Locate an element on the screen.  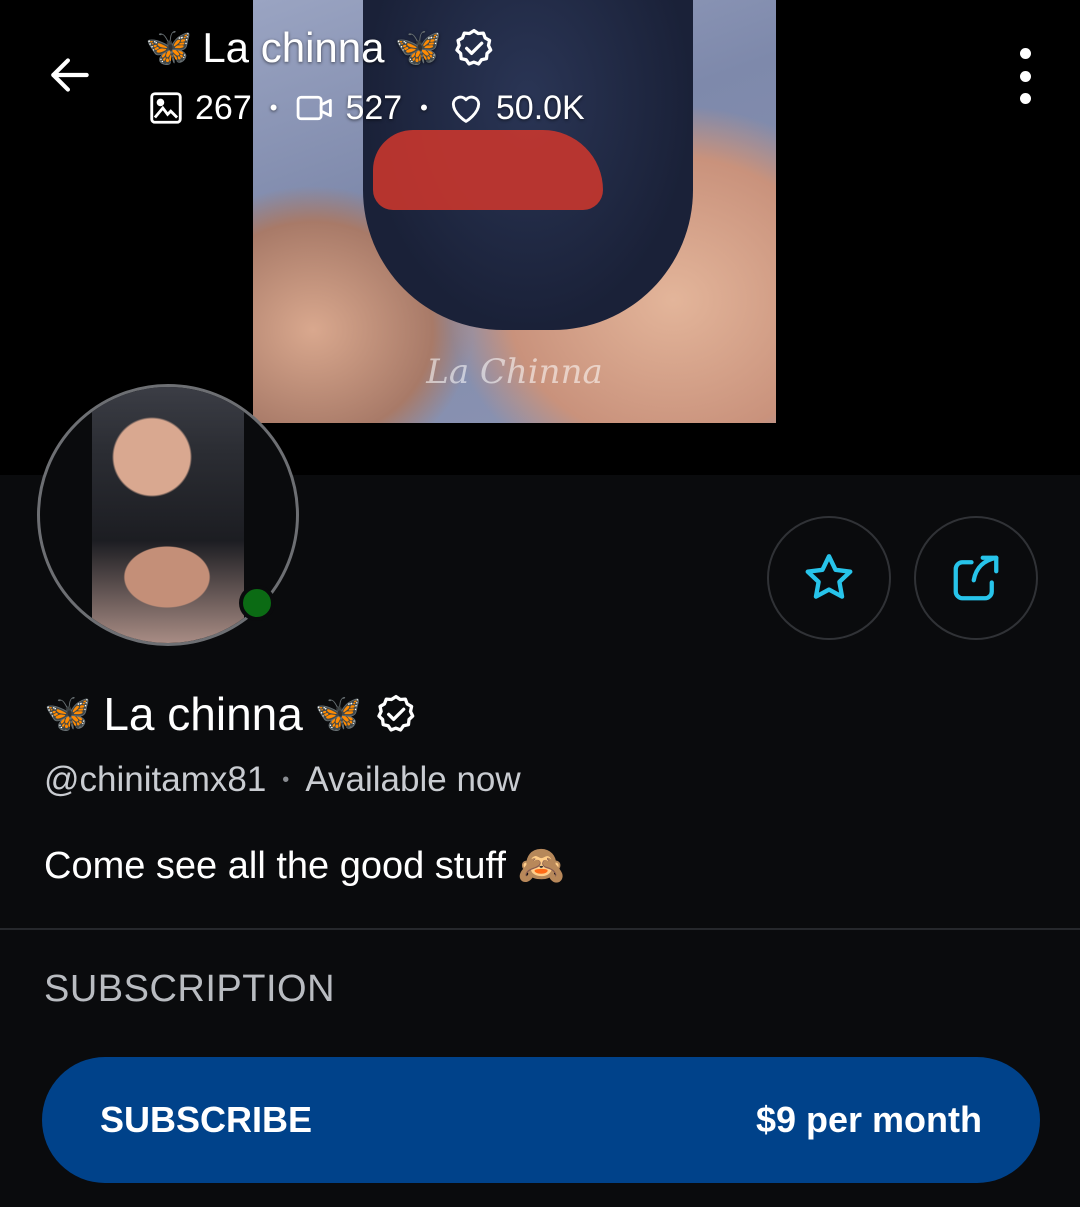
share-button is located at coordinates (976, 578).